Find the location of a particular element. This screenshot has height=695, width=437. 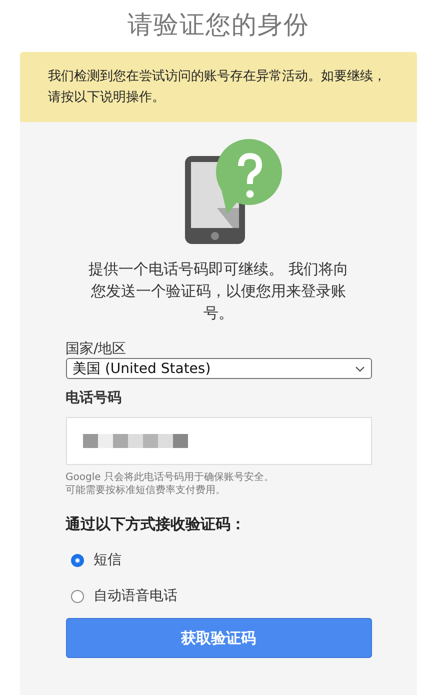

intro-text: 提供一个电话号码即可继续。 我们将向您发送一个验证码，以便您用来登录账号。 is located at coordinates (219, 291).